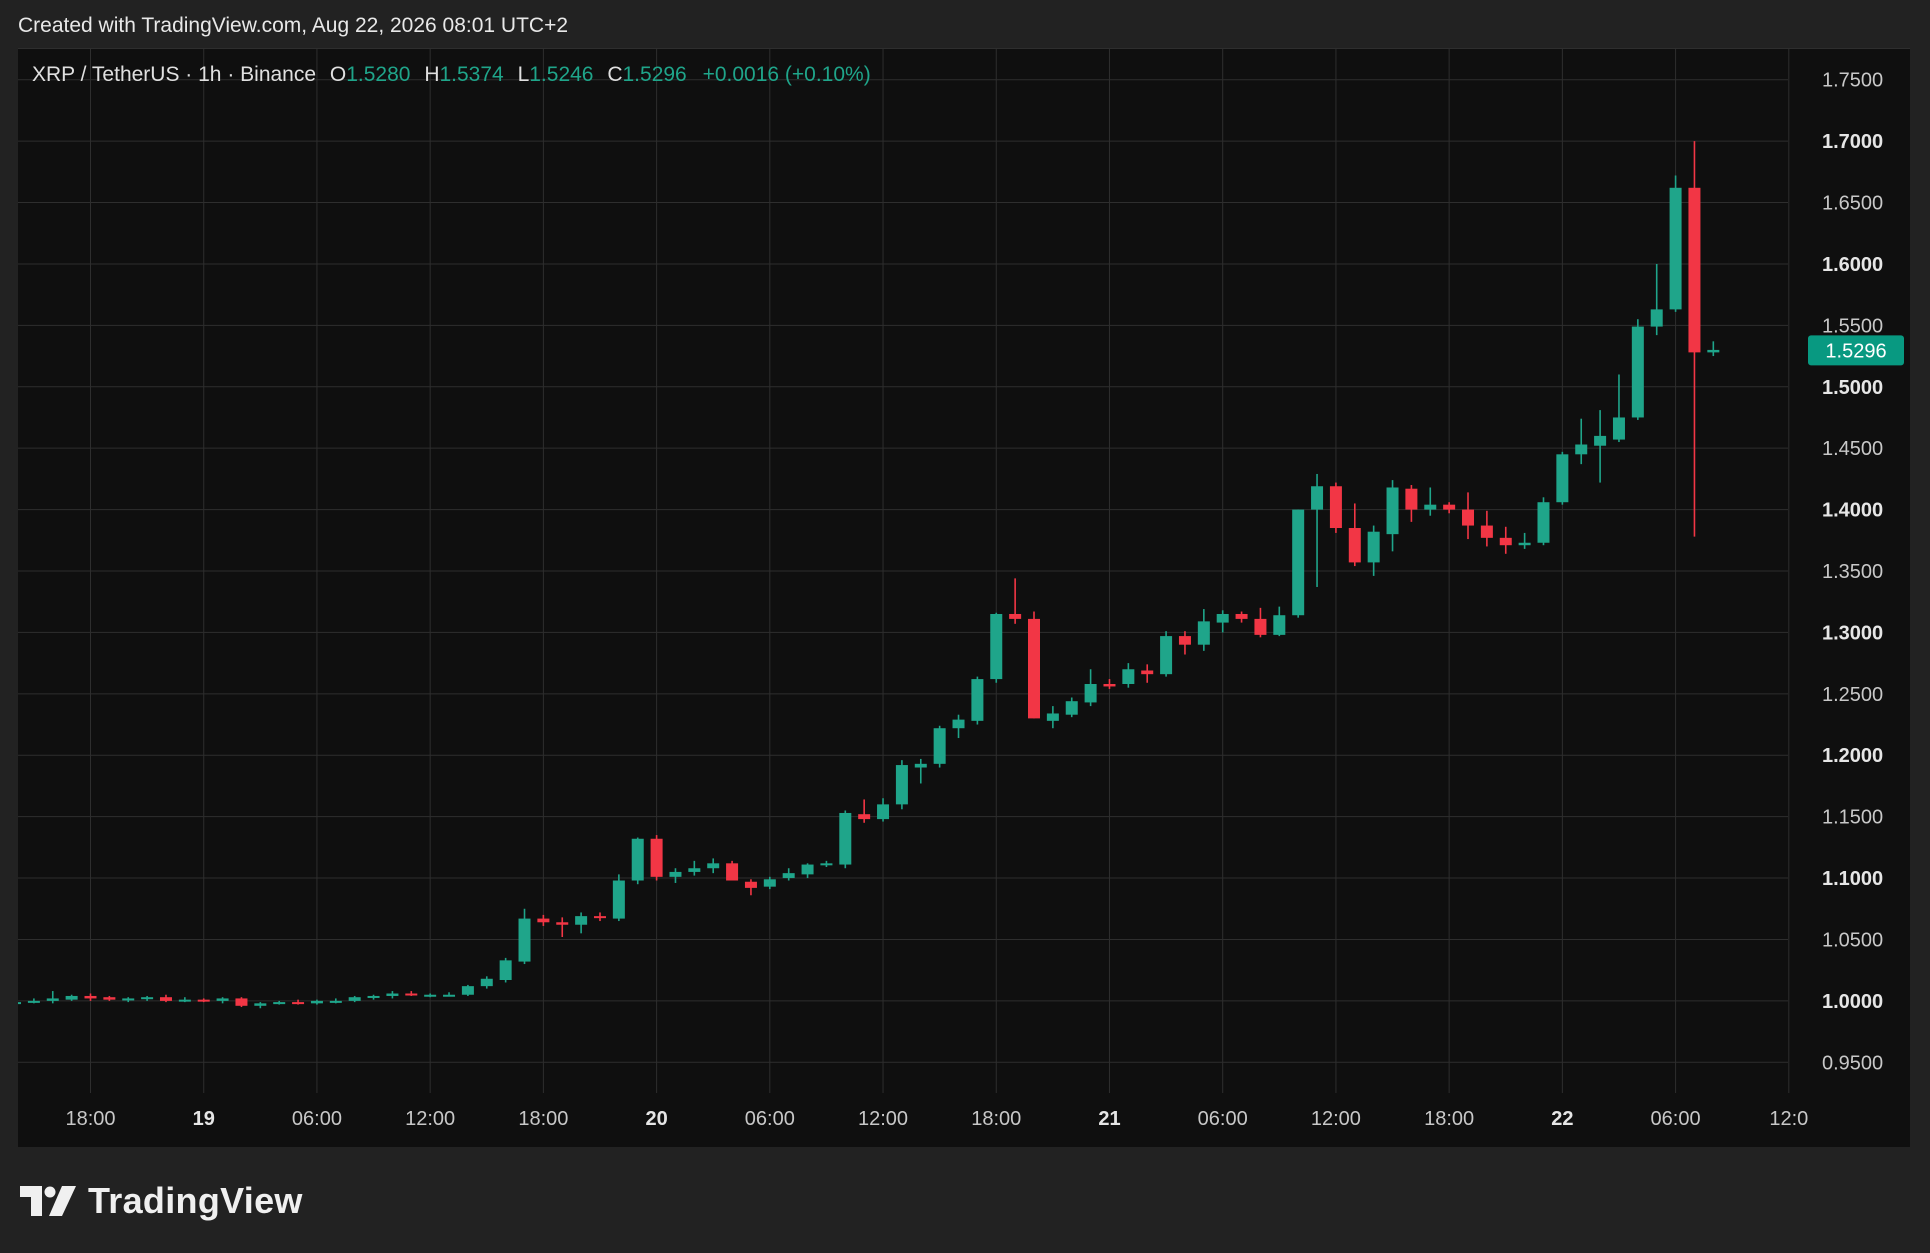  What do you see at coordinates (654, 74) in the screenshot?
I see `close-value: 1.5296` at bounding box center [654, 74].